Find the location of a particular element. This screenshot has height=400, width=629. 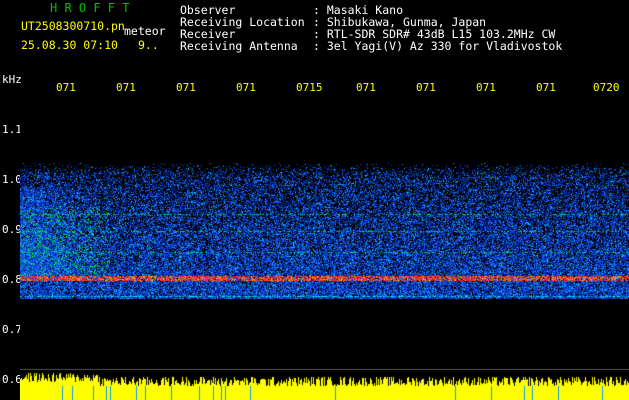

y-label-0.8: 0.8 is located at coordinates (12, 279).